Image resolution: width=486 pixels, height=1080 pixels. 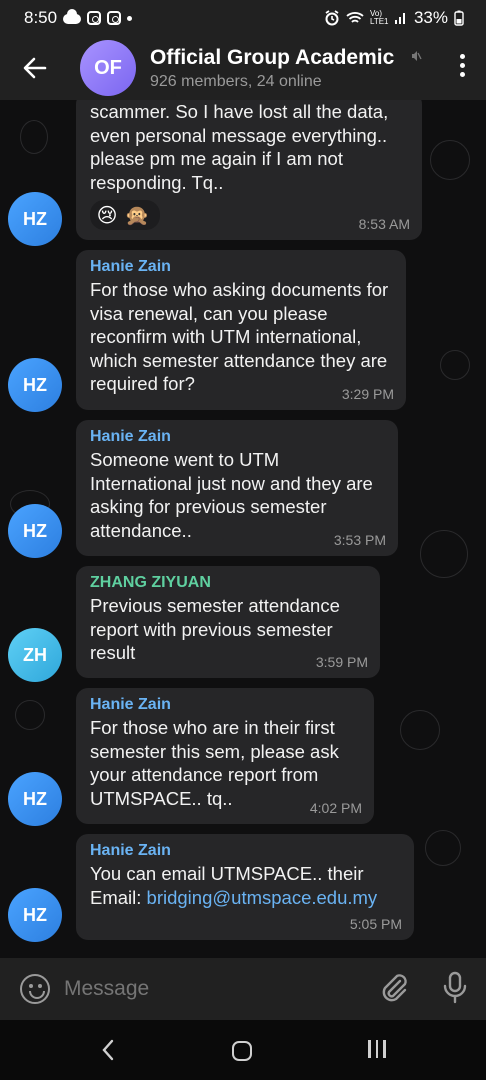 What do you see at coordinates (384, 224) in the screenshot?
I see `message-time: 8:53 AM` at bounding box center [384, 224].